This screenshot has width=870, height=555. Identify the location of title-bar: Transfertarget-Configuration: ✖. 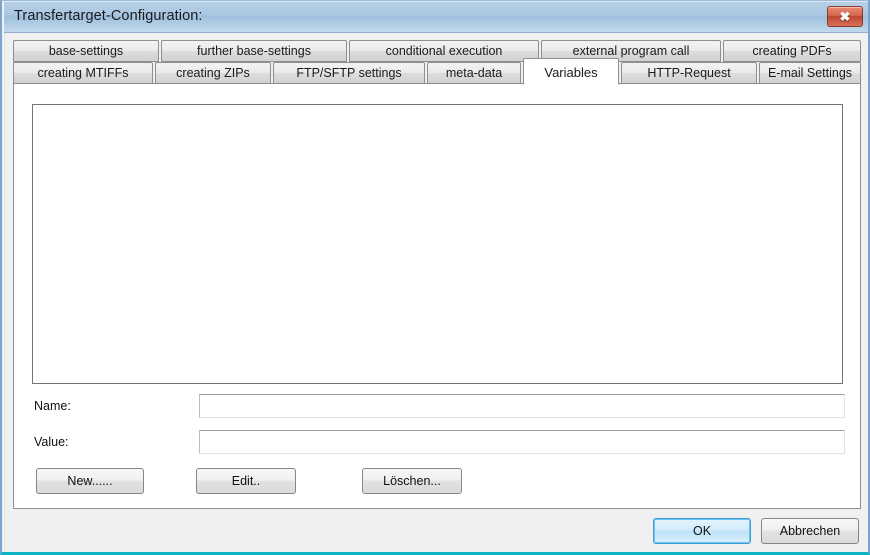
(436, 17).